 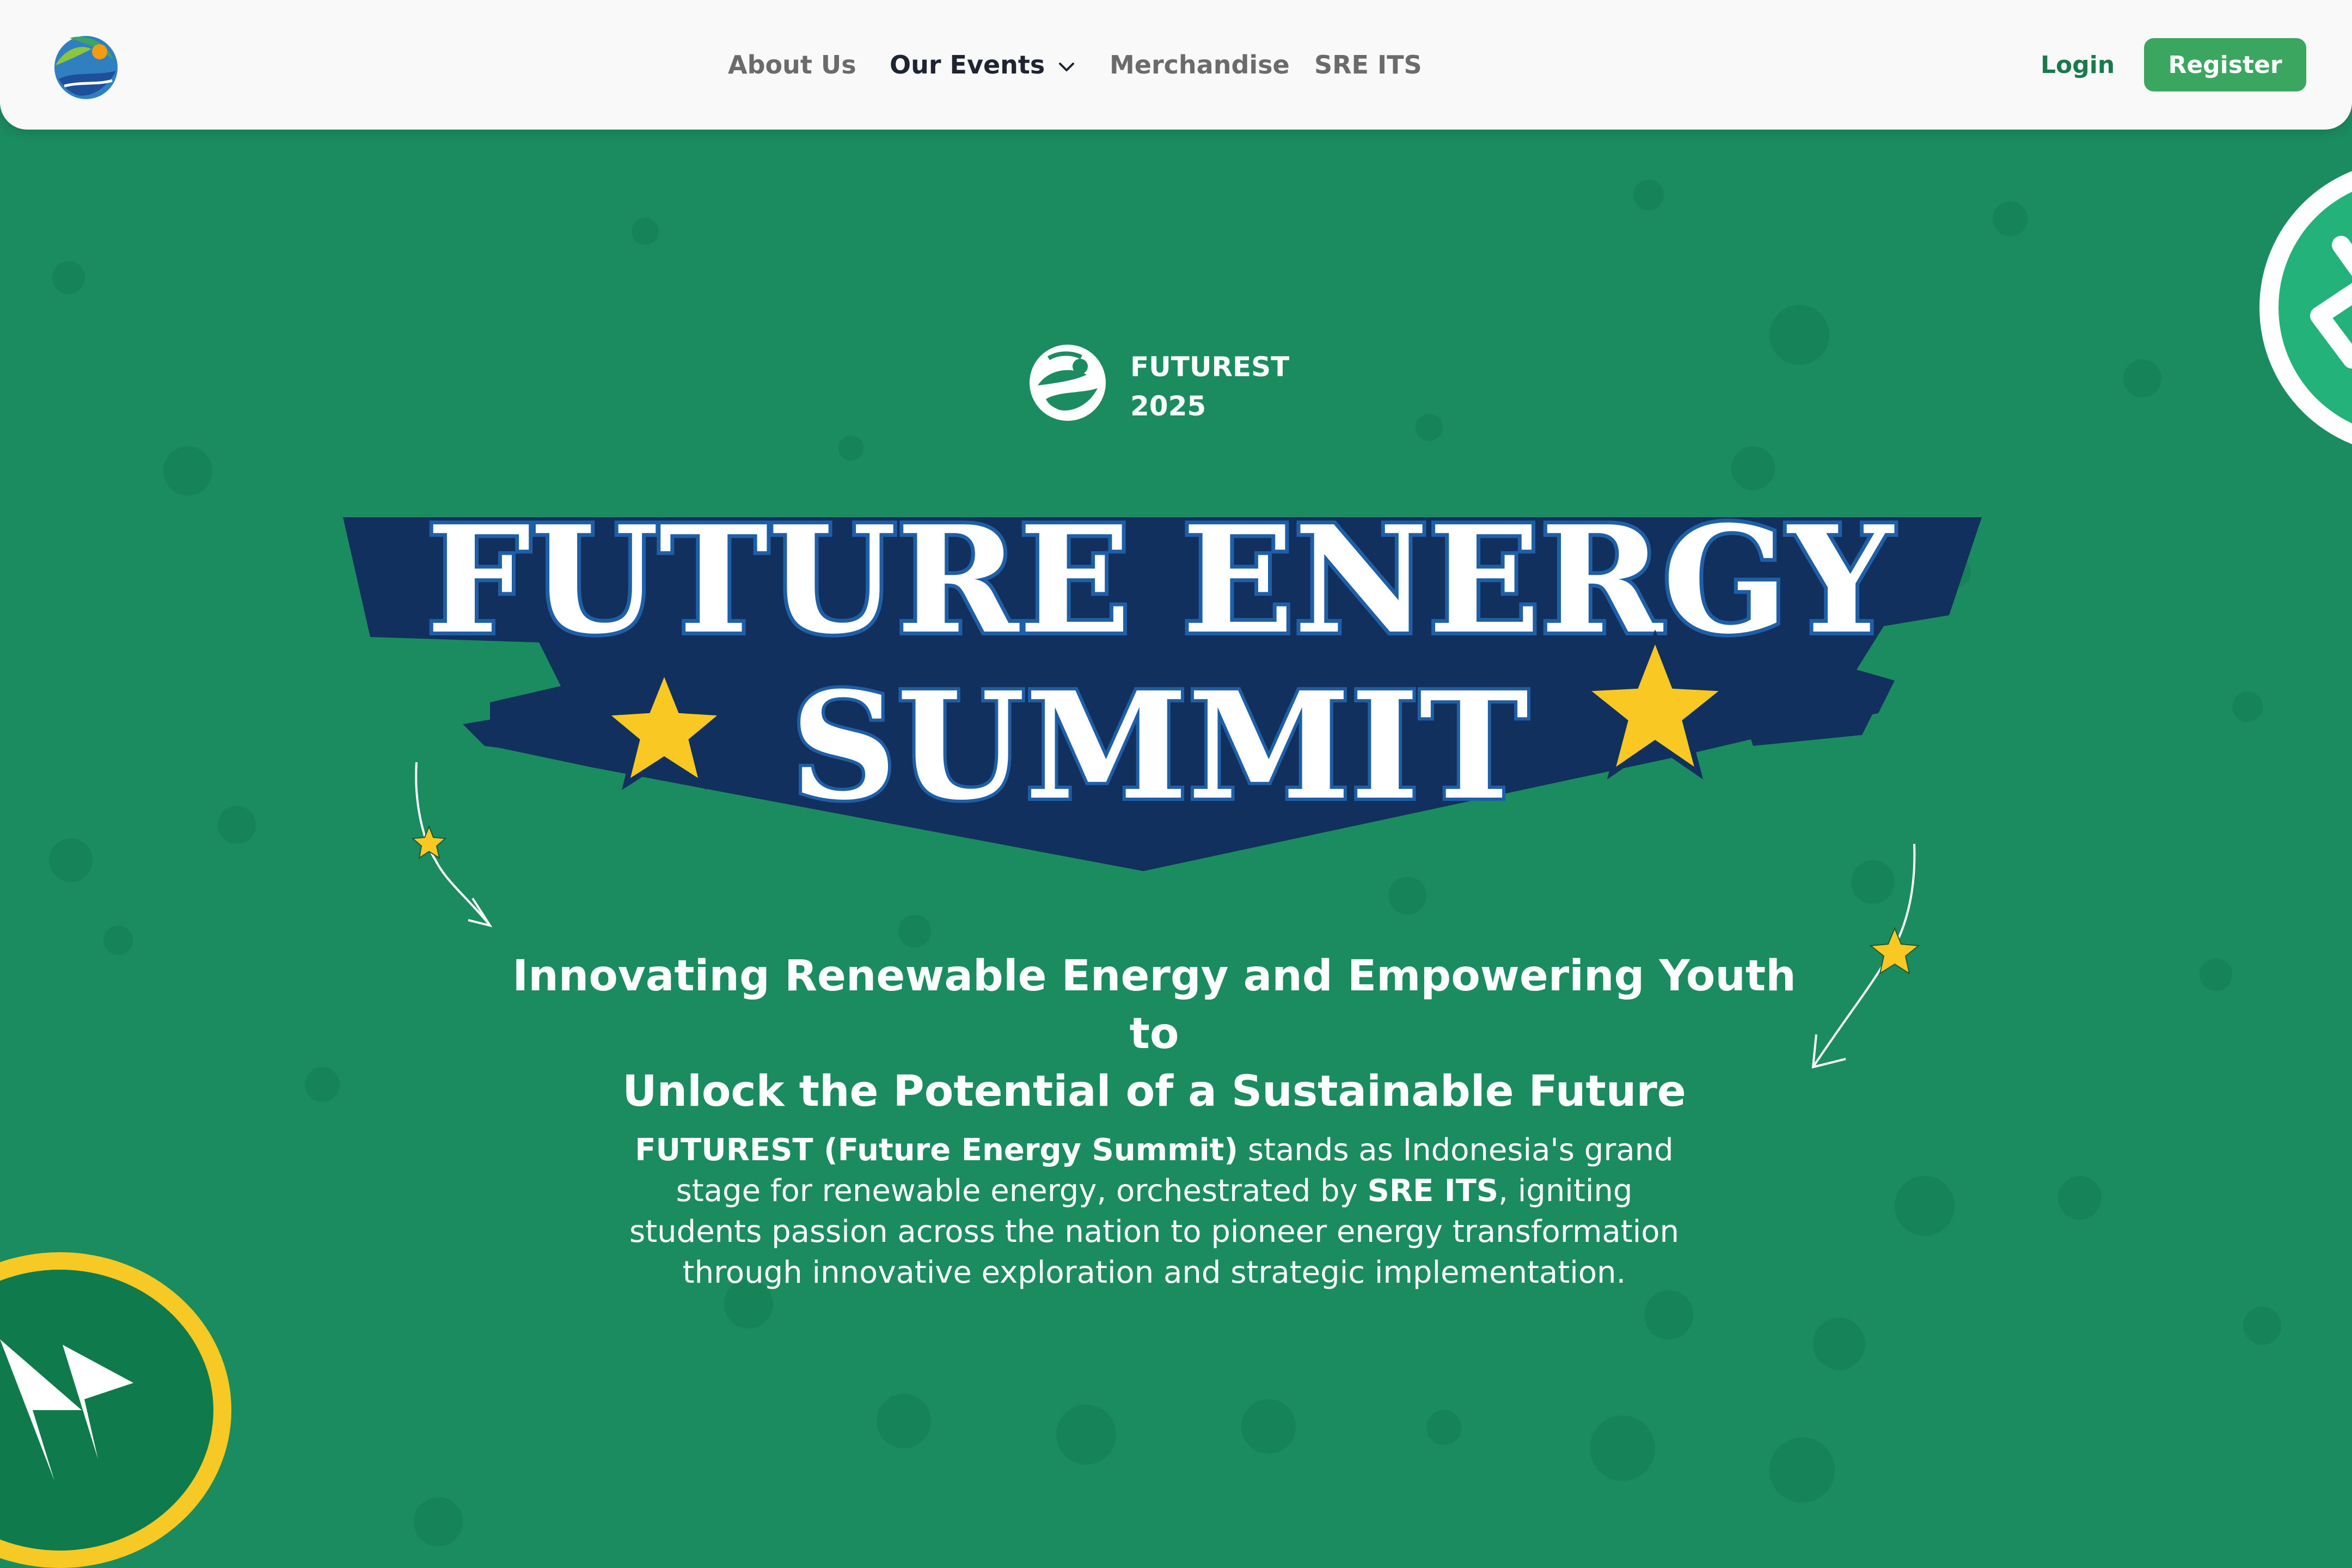 What do you see at coordinates (1209, 386) in the screenshot?
I see `brand-name: FUTUREST 2025` at bounding box center [1209, 386].